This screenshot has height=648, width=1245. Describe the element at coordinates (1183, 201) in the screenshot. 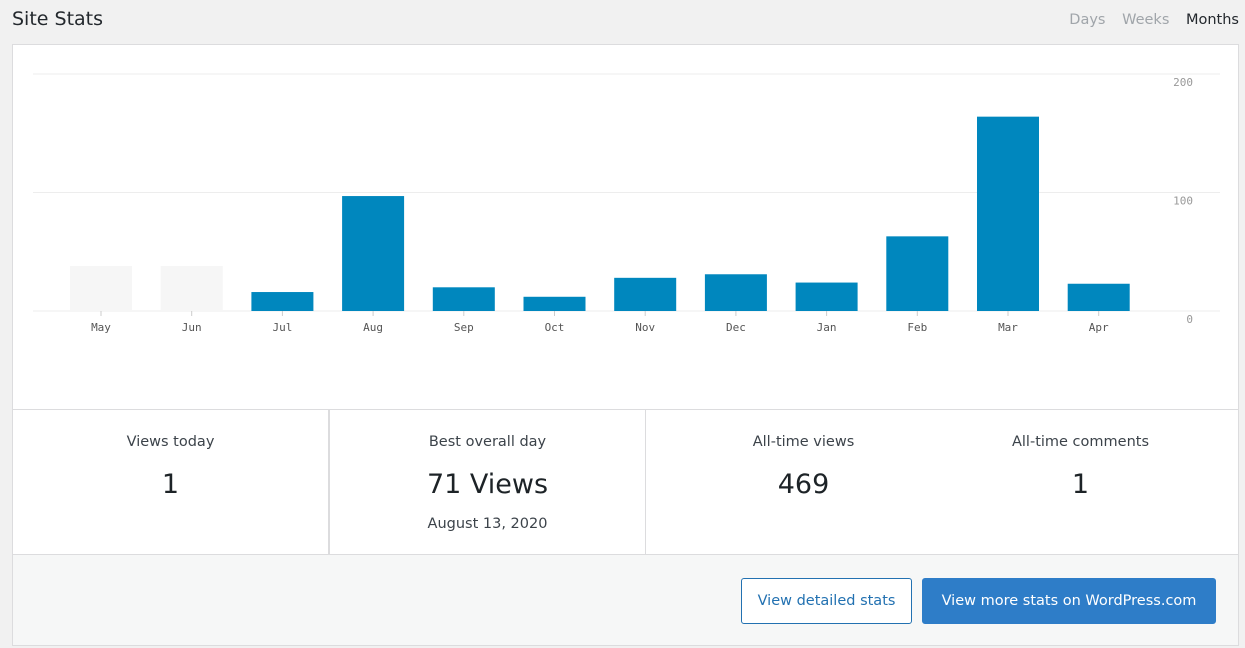

I see `y-tick-label: 100` at that location.